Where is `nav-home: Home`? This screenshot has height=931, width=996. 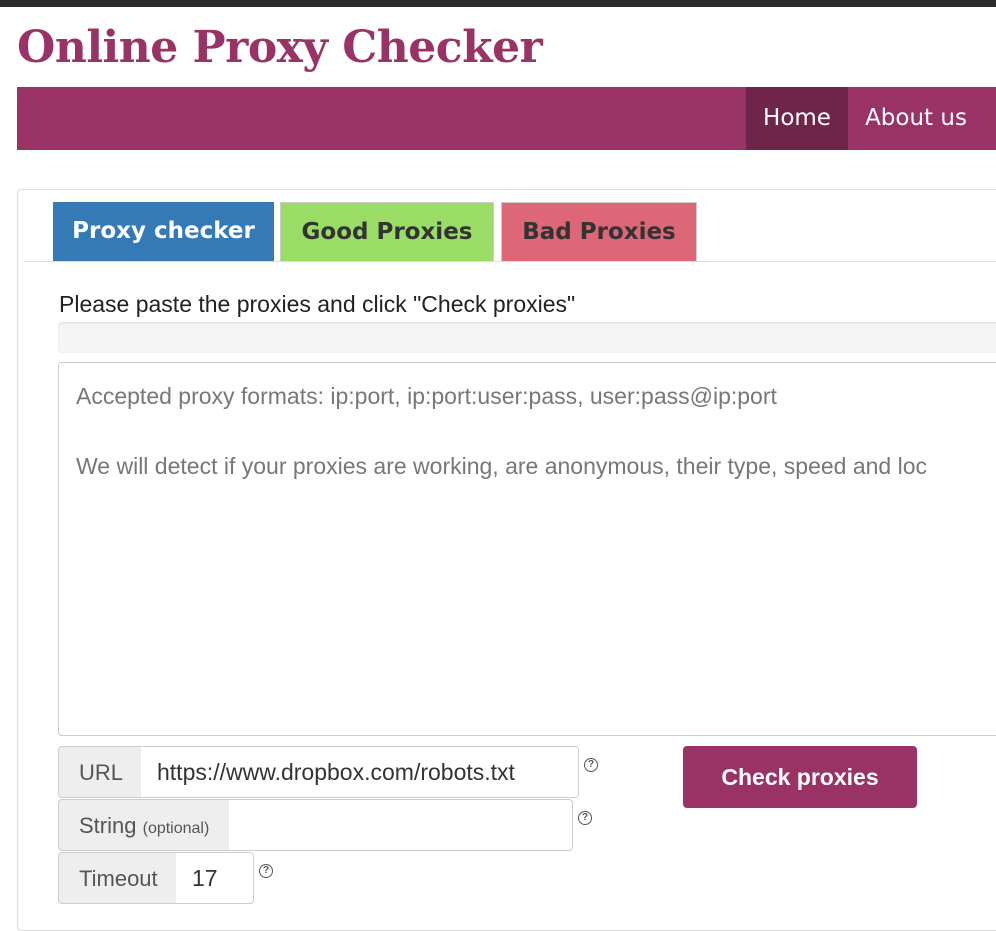 nav-home: Home is located at coordinates (797, 118).